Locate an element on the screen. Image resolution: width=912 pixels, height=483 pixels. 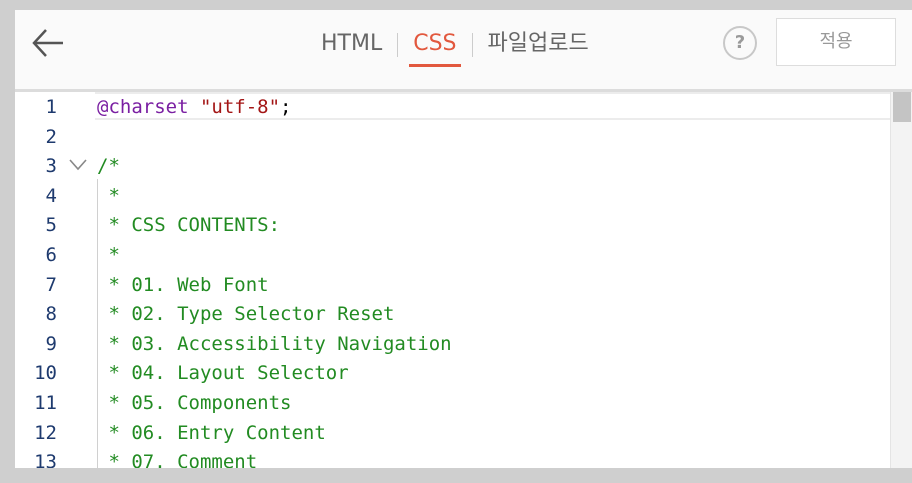
code-token: * 04. Layout Selector is located at coordinates (223, 373).